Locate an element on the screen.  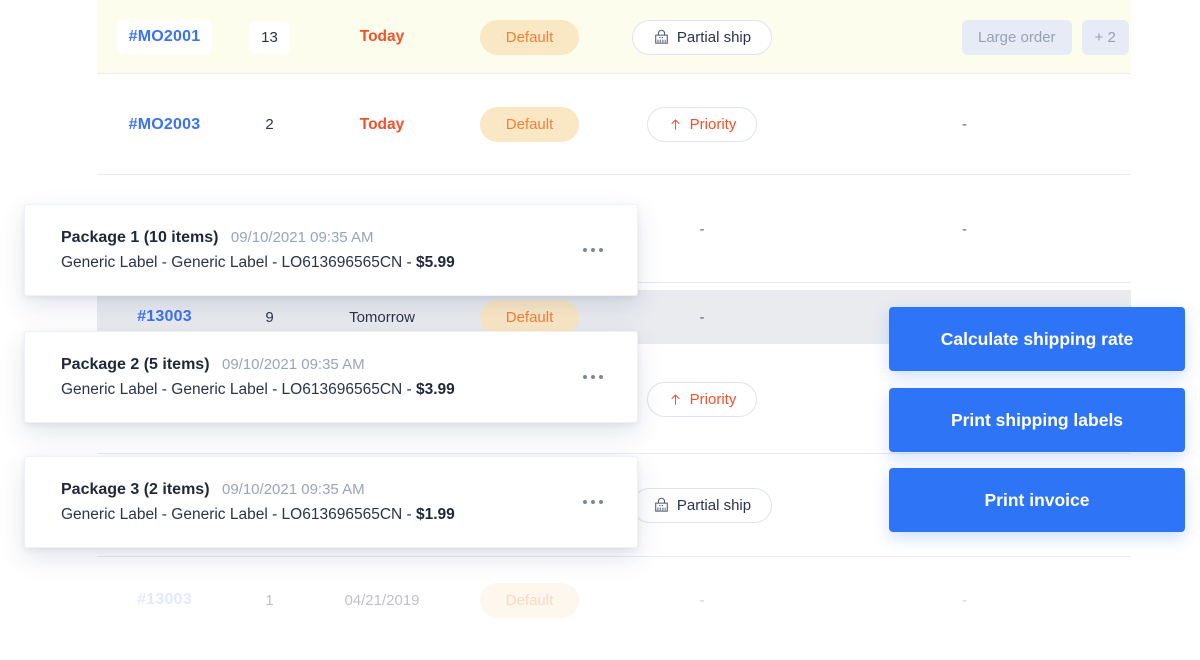
tag-large-order: Large order is located at coordinates (1017, 37).